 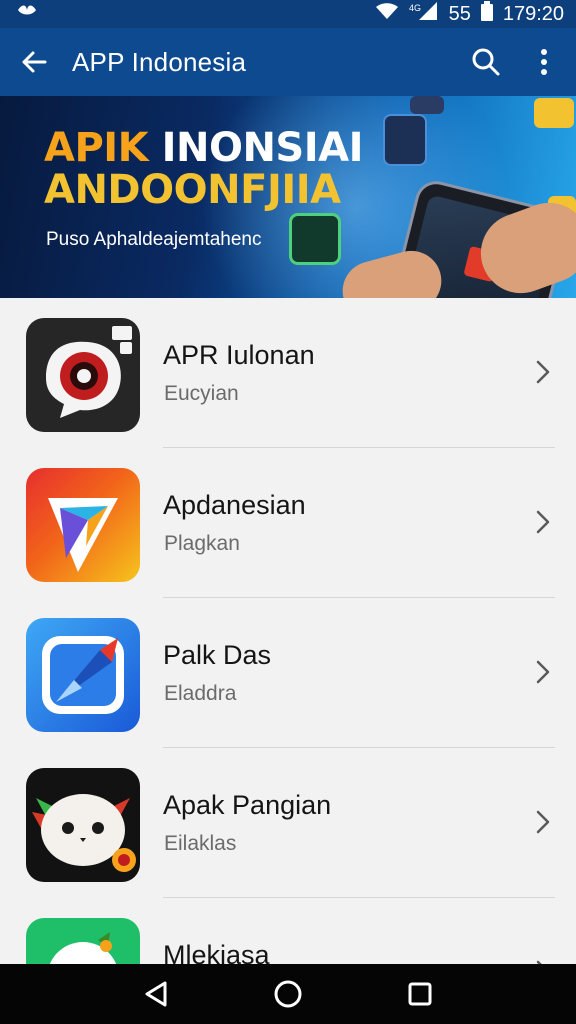 I want to click on nav-recents-button, so click(x=420, y=994).